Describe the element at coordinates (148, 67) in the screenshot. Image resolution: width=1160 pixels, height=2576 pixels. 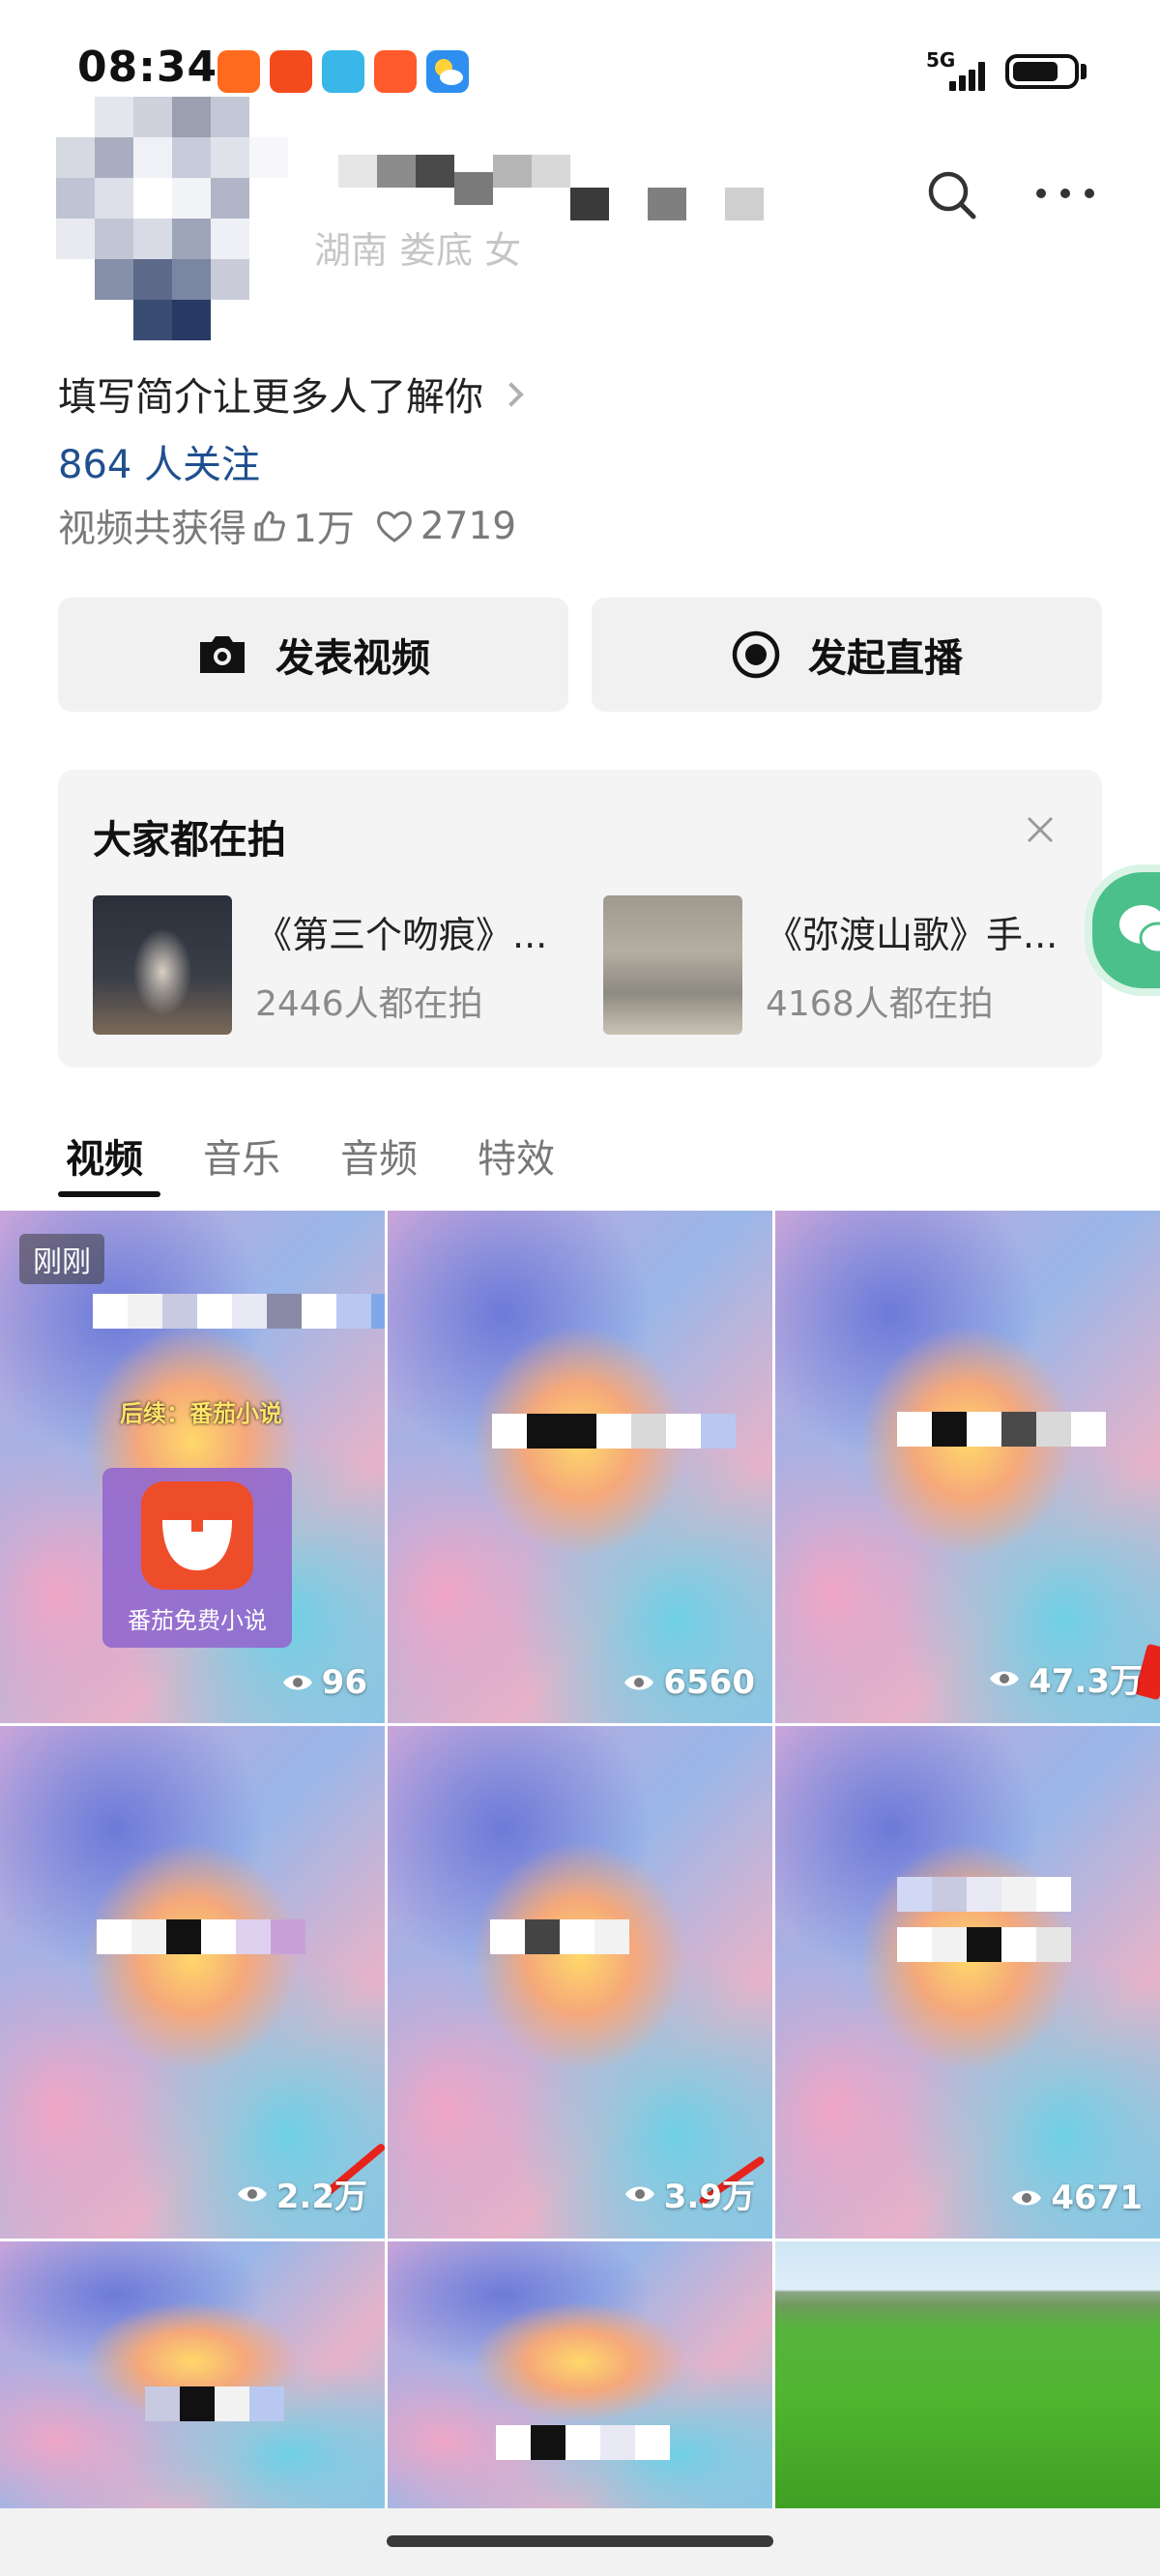
I see `status-time: 08:34` at that location.